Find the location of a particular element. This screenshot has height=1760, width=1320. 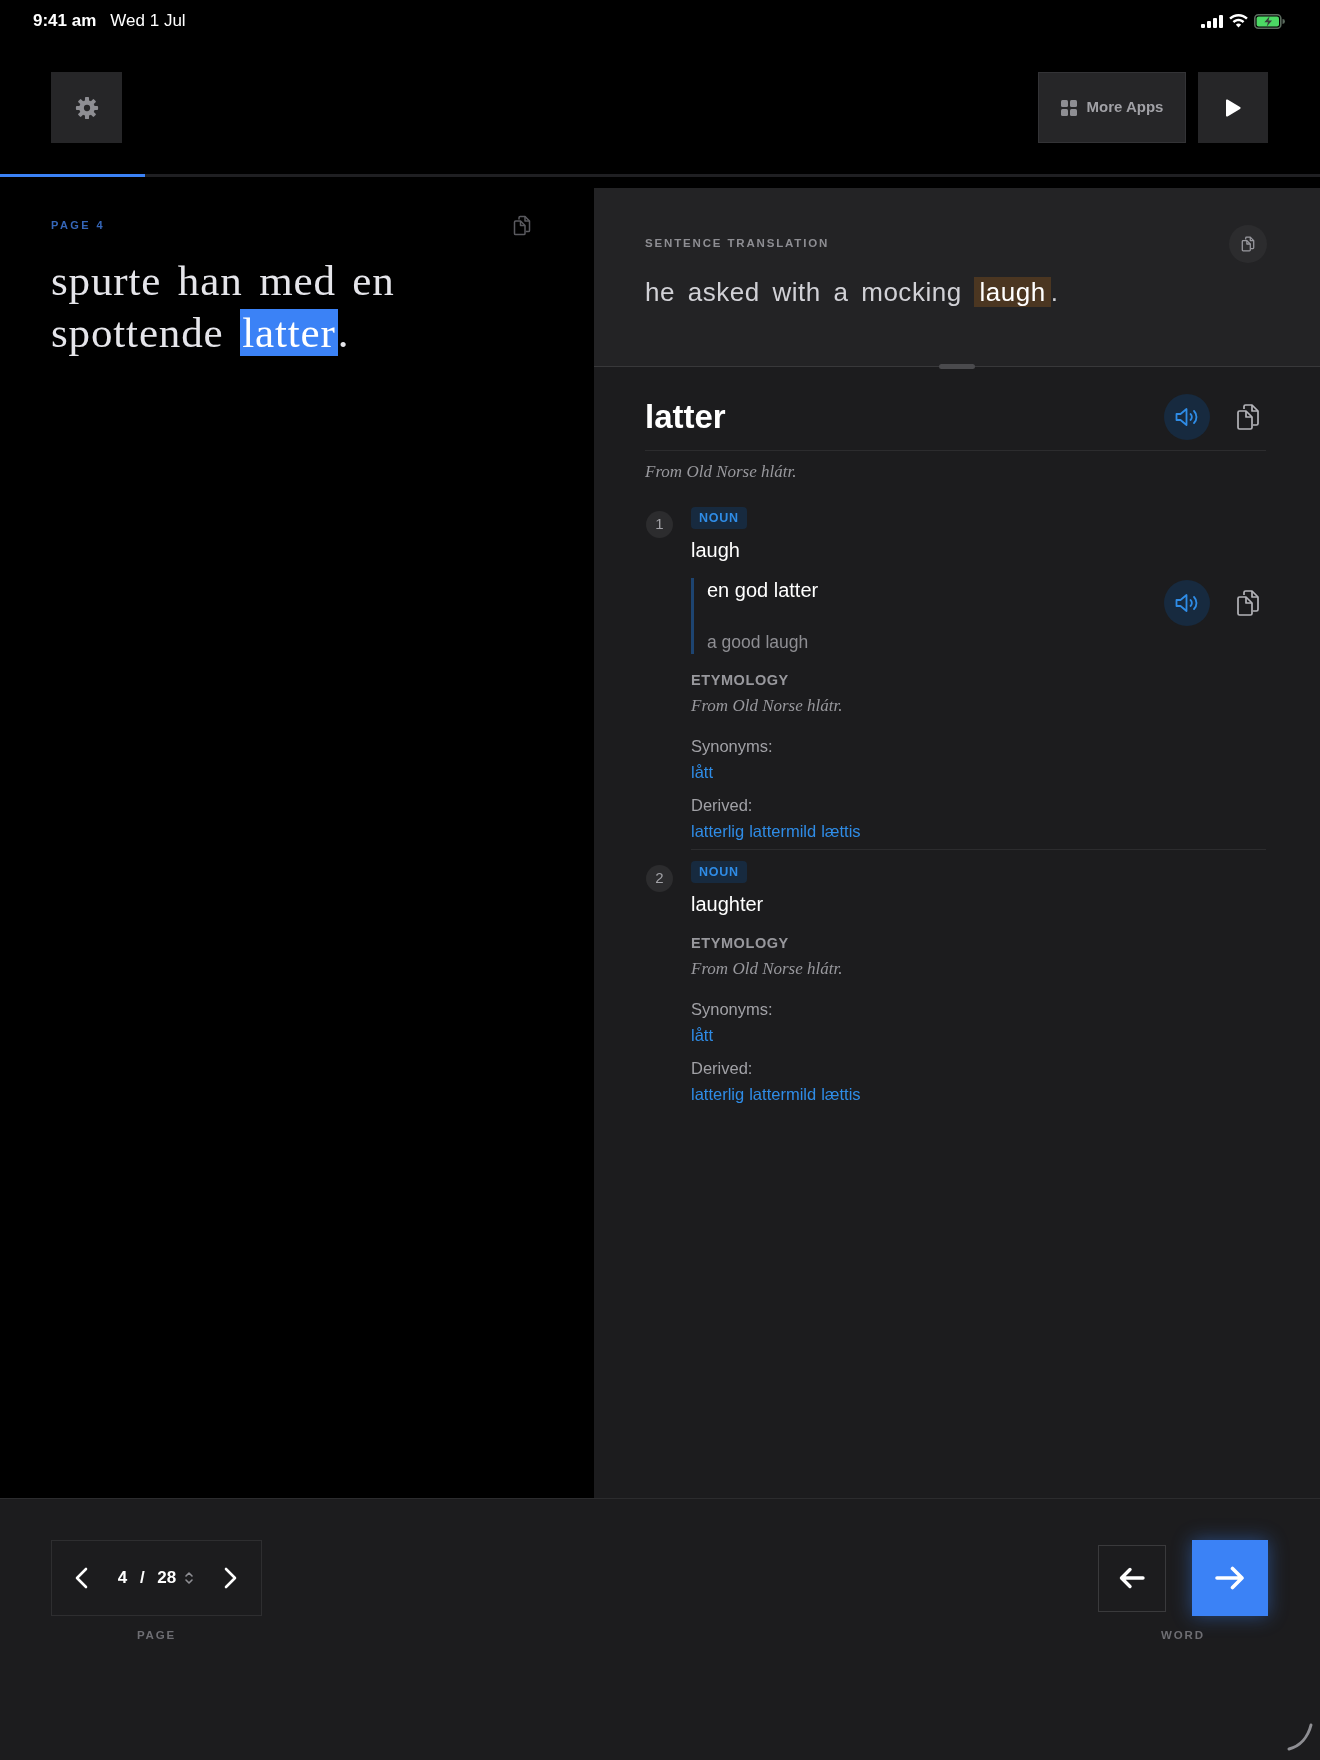

play-icon is located at coordinates (1233, 107).